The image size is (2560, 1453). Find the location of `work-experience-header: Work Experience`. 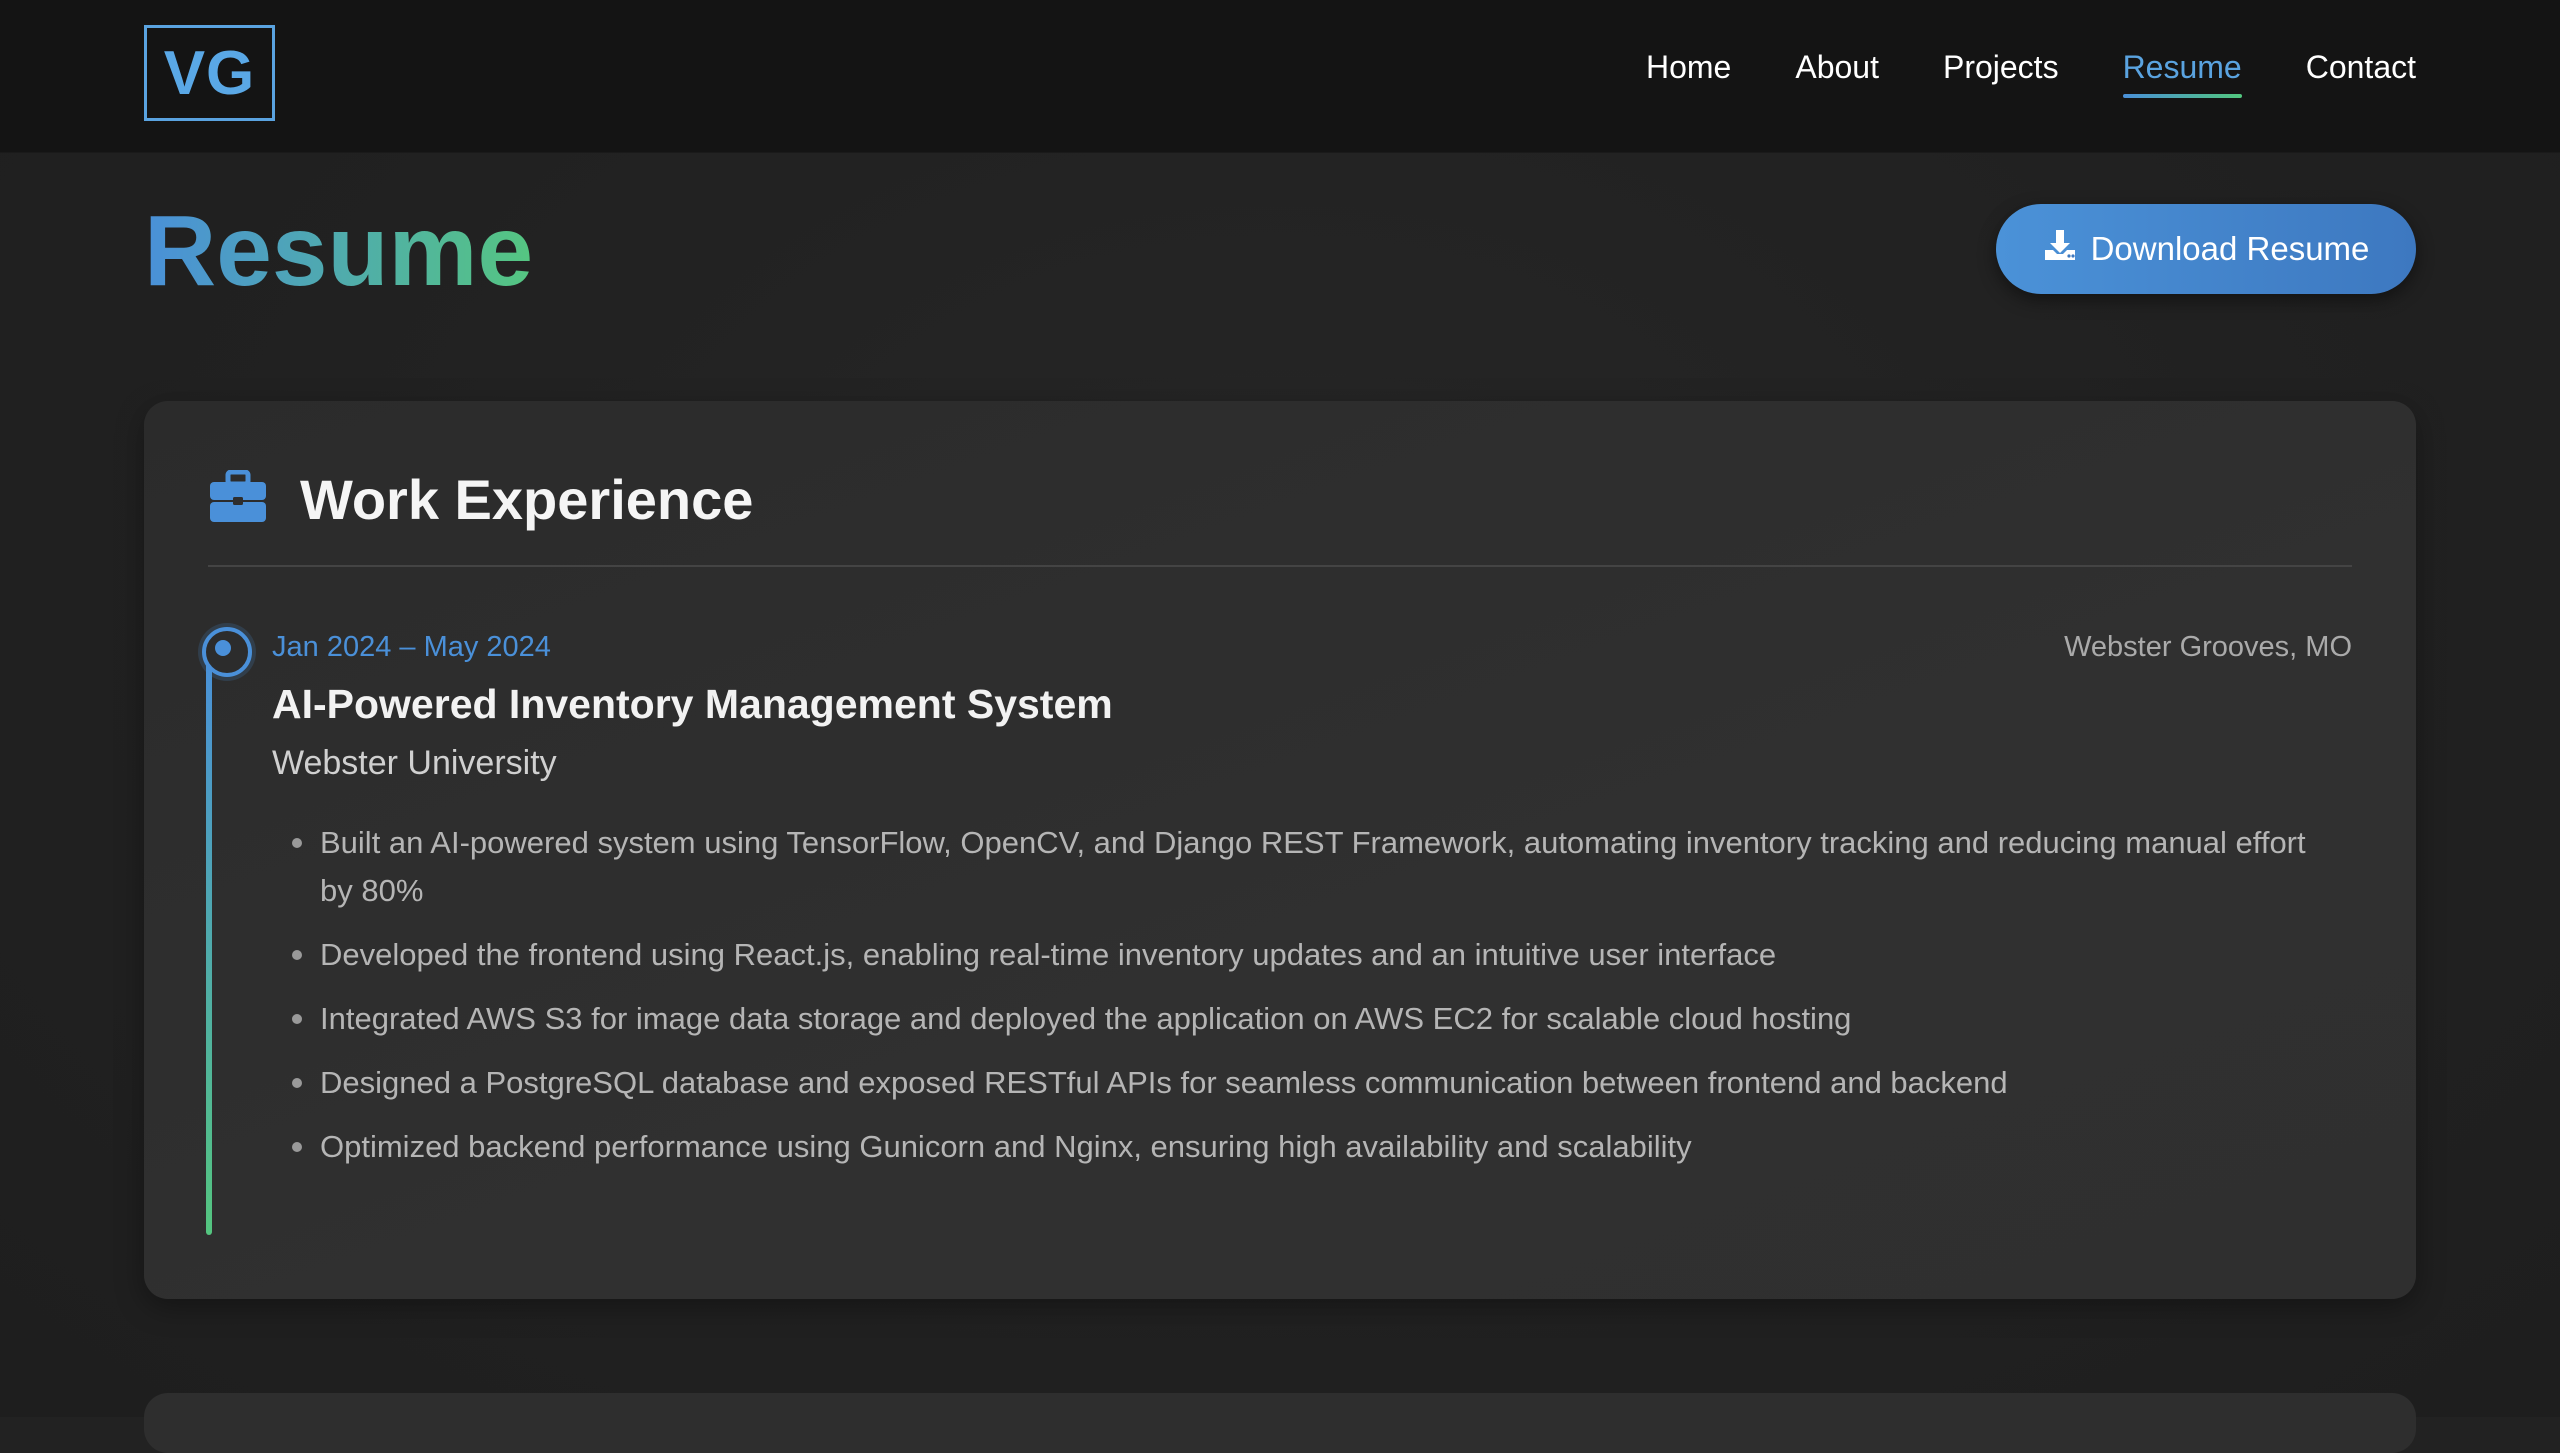

work-experience-header: Work Experience is located at coordinates (480, 499).